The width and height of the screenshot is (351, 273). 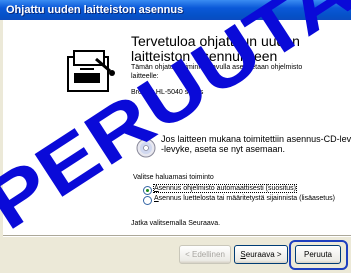 What do you see at coordinates (223, 149) in the screenshot?
I see `cd-instruction-2: -levyke, aseta se nyt asemaan.` at bounding box center [223, 149].